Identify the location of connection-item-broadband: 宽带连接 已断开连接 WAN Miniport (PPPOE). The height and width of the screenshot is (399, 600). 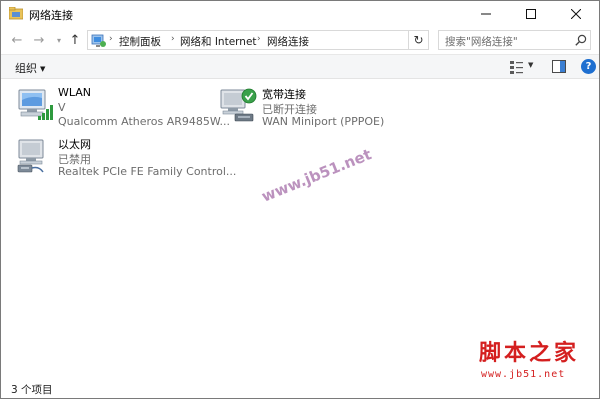
(319, 109).